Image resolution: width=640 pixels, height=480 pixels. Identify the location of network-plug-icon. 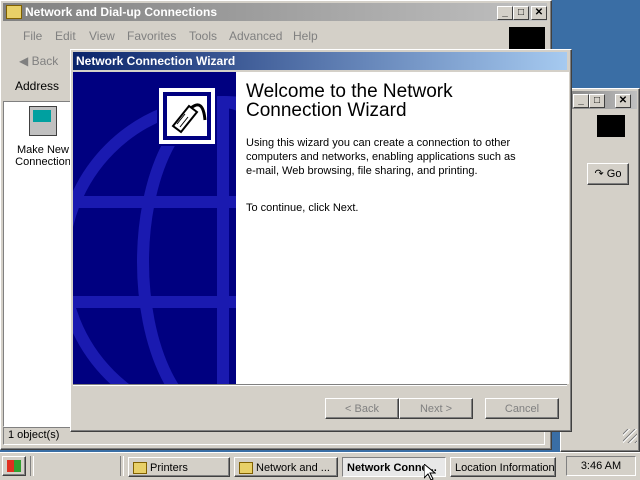
(187, 116).